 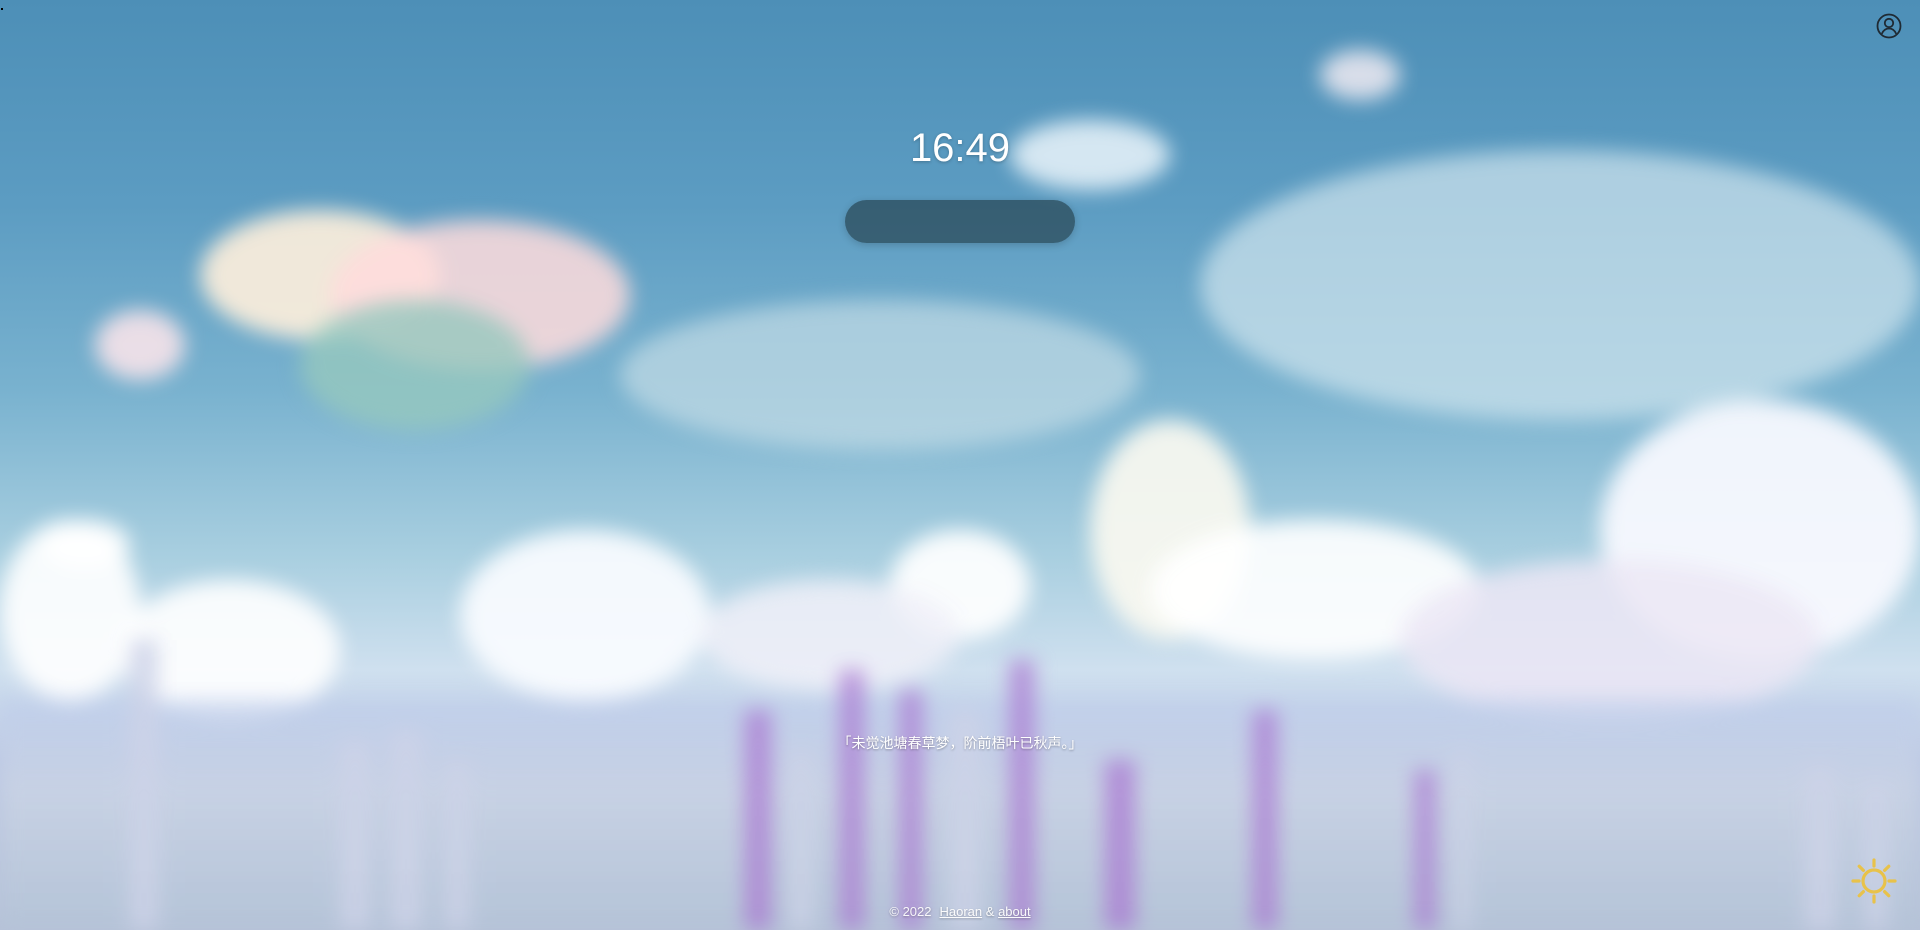 I want to click on theme-toggle-button, so click(x=1874, y=881).